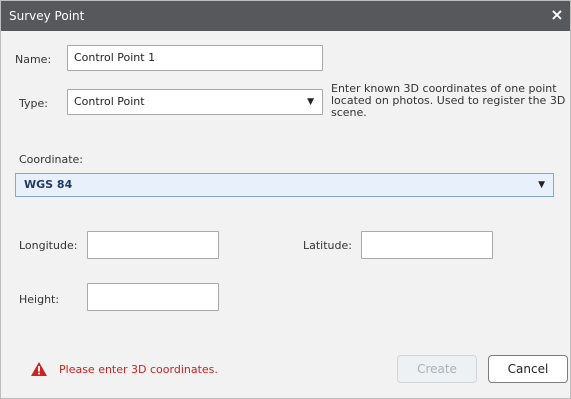 This screenshot has height=399, width=571. What do you see at coordinates (39, 369) in the screenshot?
I see `warning-icon` at bounding box center [39, 369].